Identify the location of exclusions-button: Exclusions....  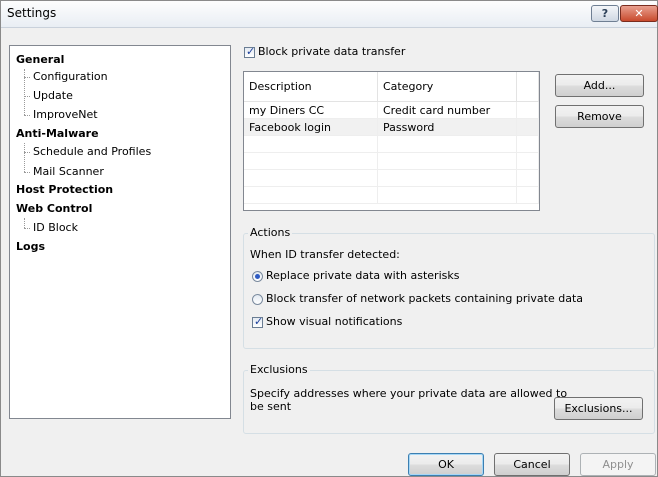
(598, 408).